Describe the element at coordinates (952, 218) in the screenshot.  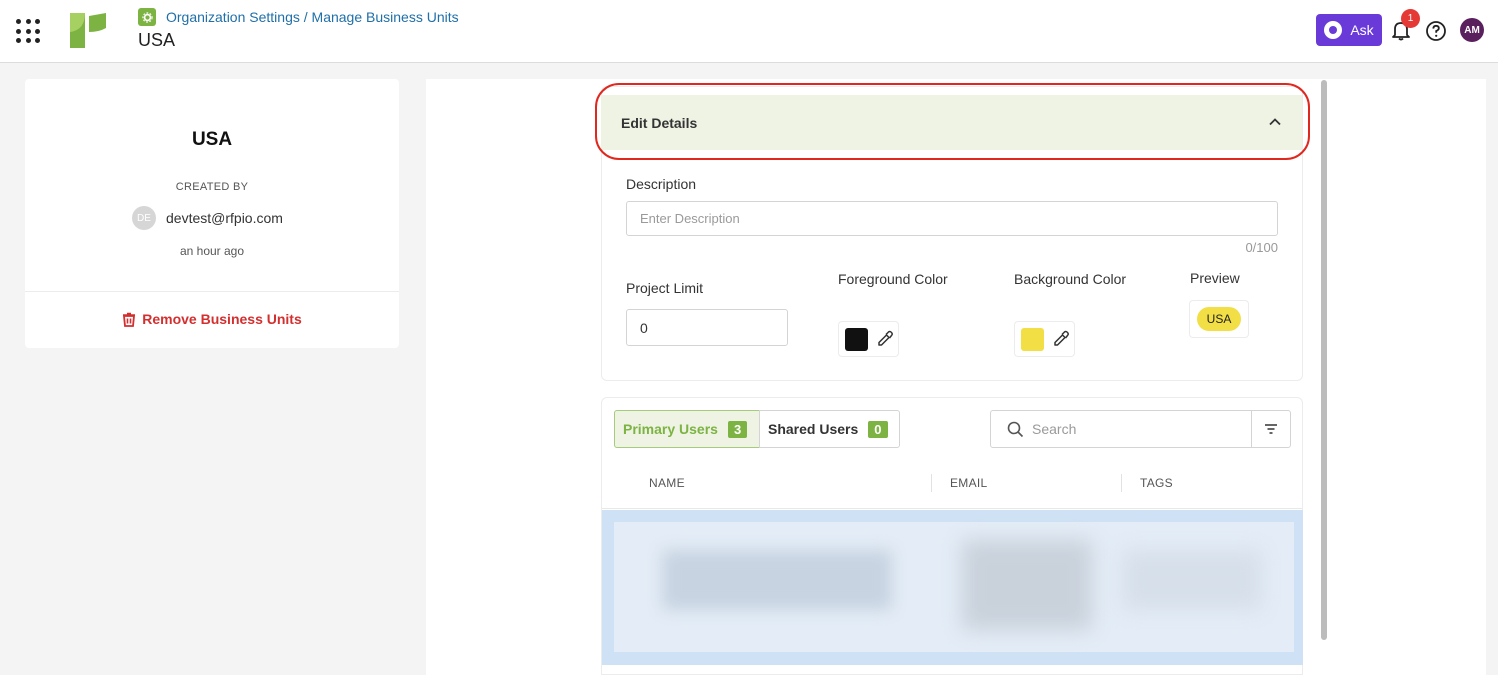
I see `description-input` at that location.